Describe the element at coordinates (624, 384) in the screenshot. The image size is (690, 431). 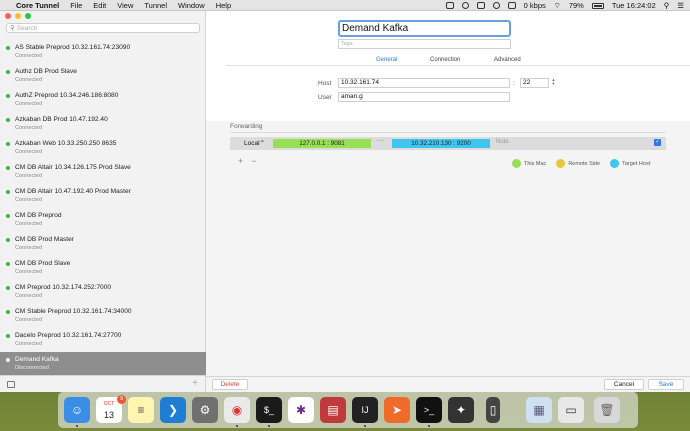
I see `cancel-button: Cancel` at that location.